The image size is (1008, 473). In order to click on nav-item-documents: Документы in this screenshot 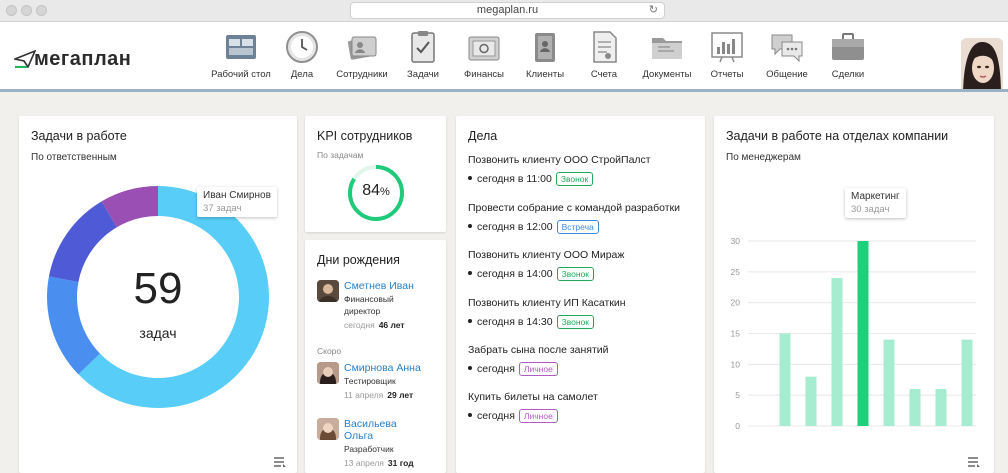, I will do `click(667, 58)`.